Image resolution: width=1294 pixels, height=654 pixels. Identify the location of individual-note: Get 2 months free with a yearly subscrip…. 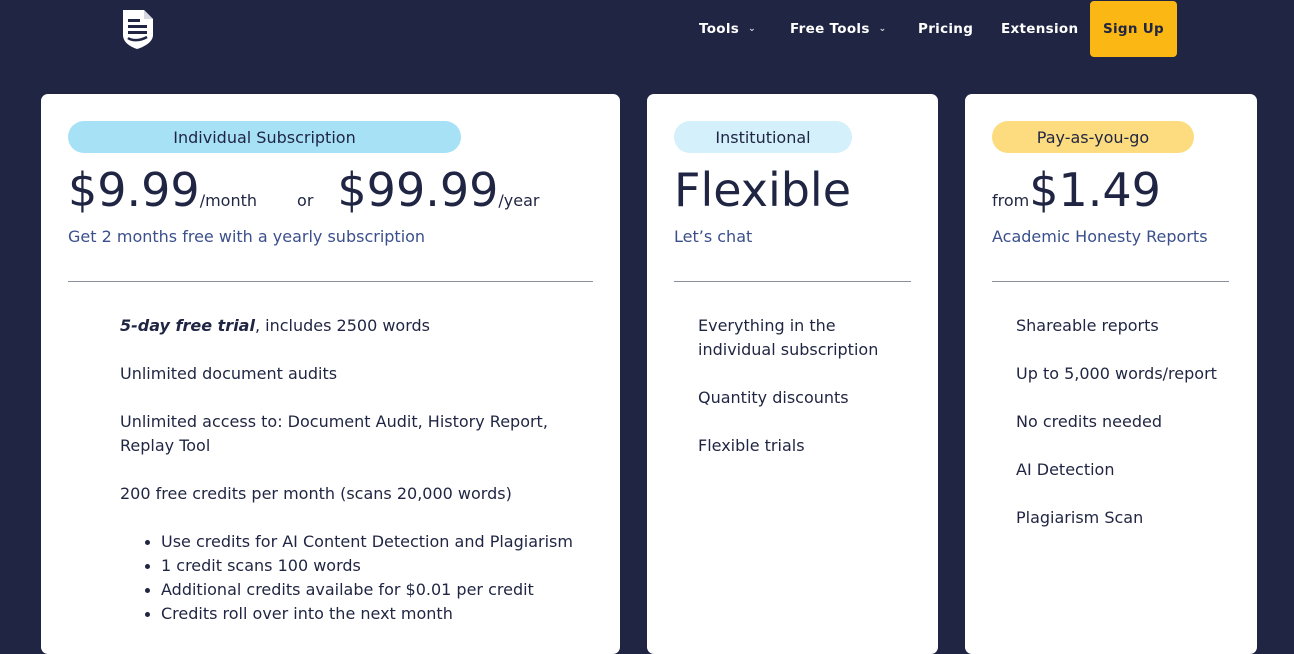
(247, 236).